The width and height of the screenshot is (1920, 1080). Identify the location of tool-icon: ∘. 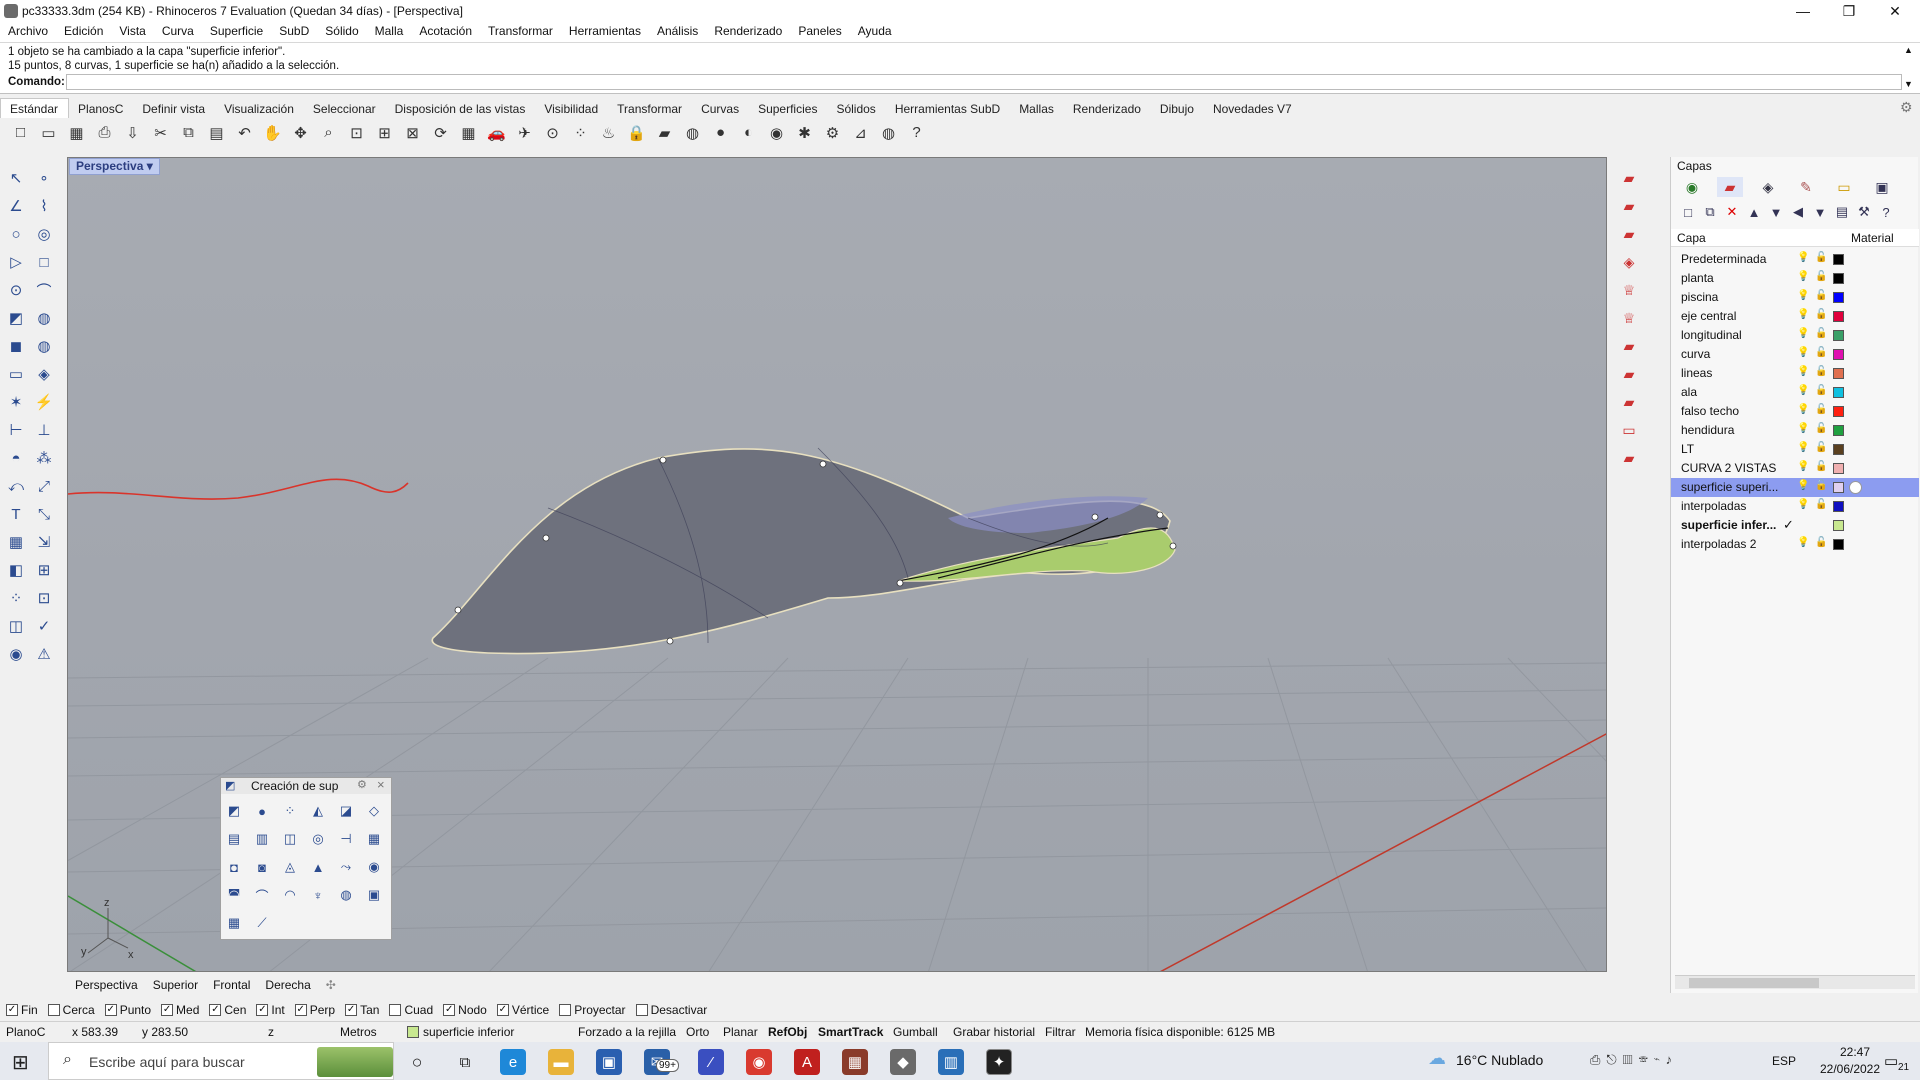
(44, 178).